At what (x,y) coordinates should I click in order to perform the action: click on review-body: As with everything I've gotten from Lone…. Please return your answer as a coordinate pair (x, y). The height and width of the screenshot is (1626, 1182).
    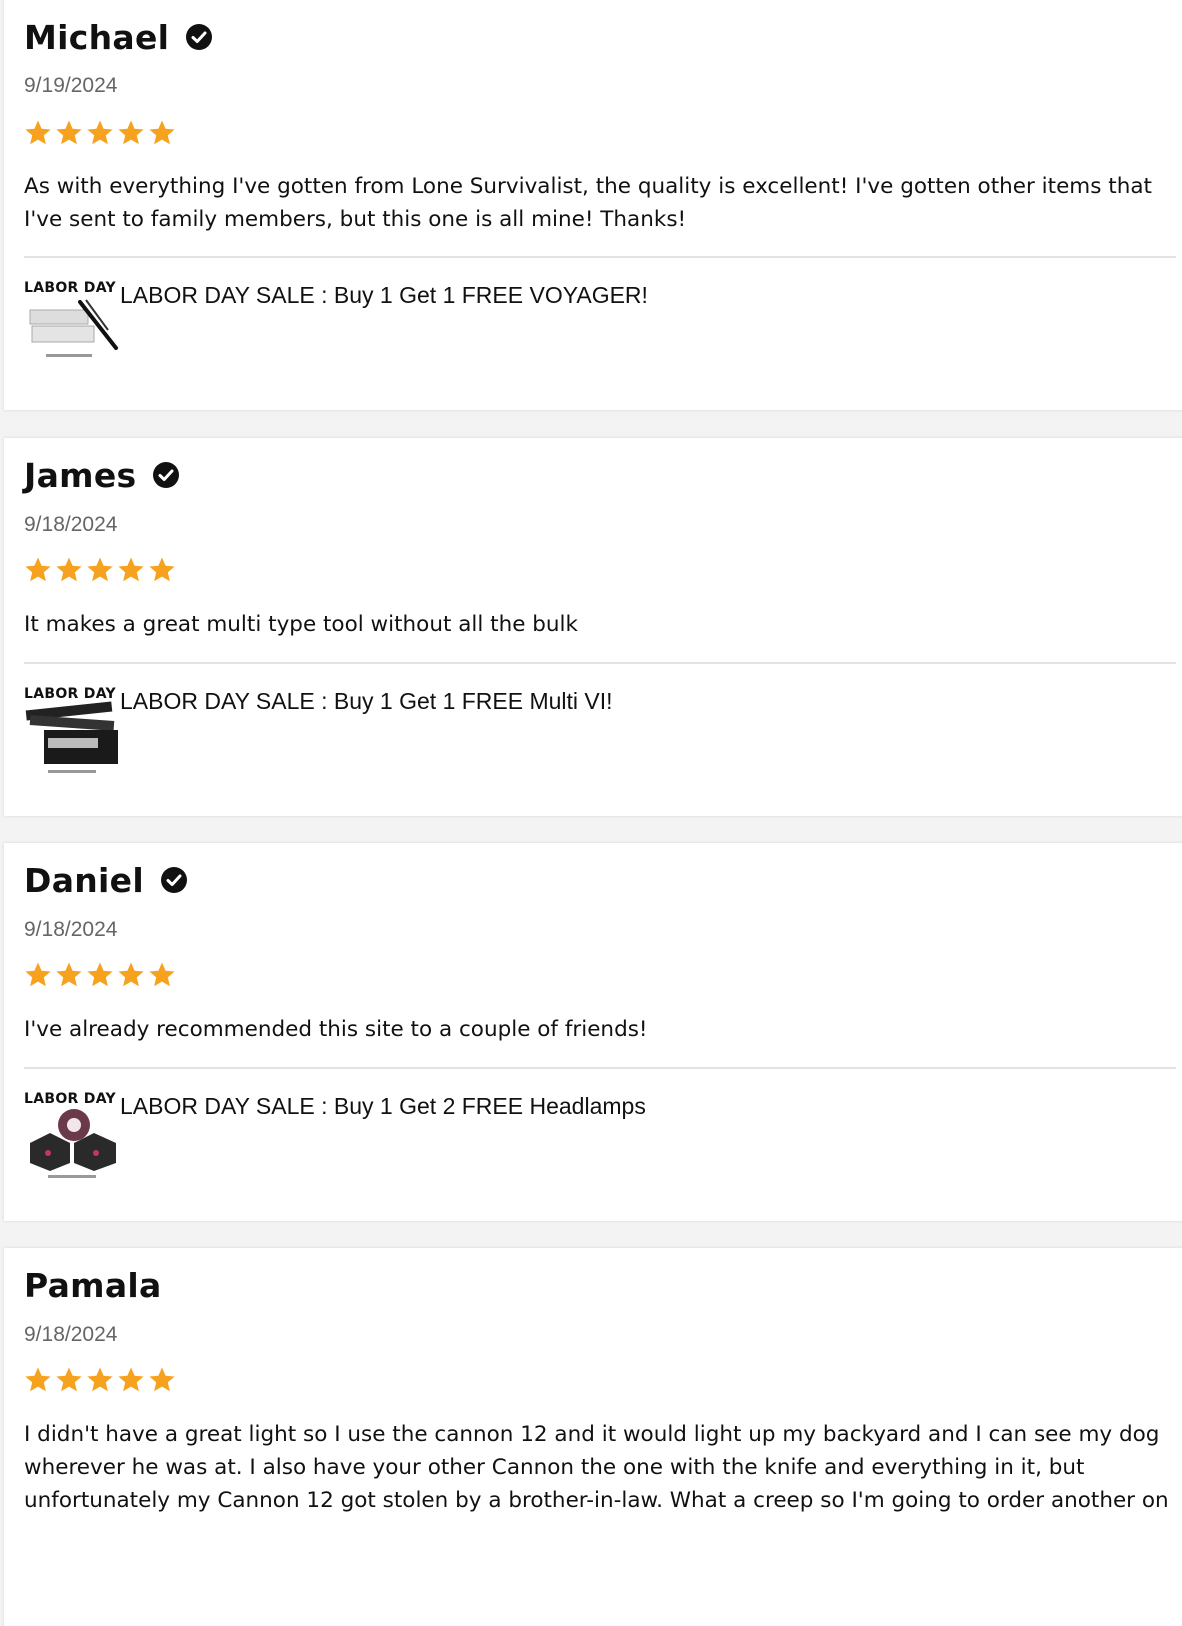
    Looking at the image, I should click on (588, 203).